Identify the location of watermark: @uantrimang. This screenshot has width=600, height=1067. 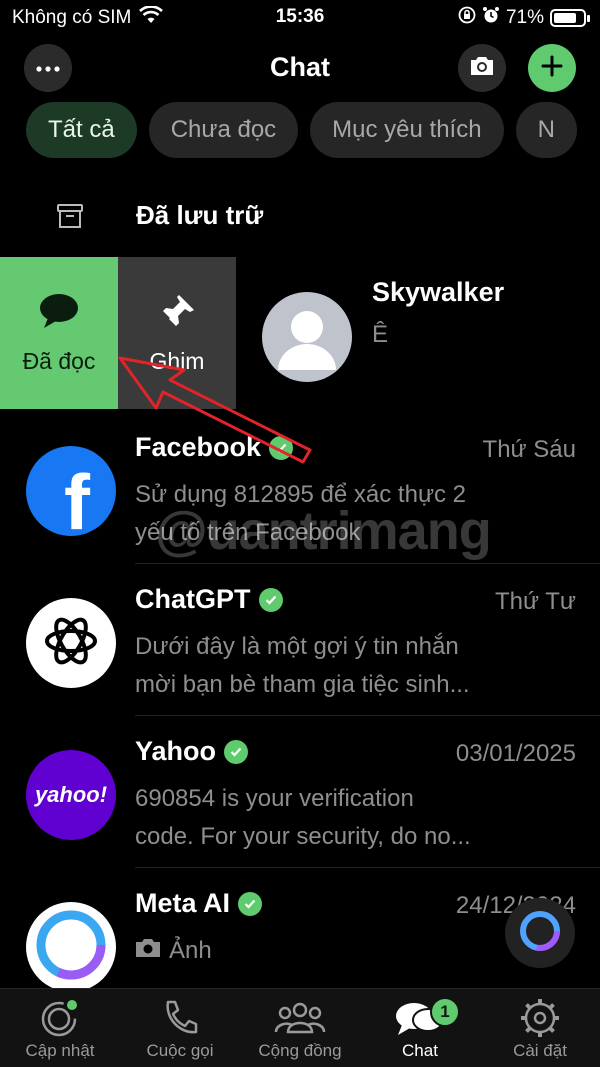
(323, 531).